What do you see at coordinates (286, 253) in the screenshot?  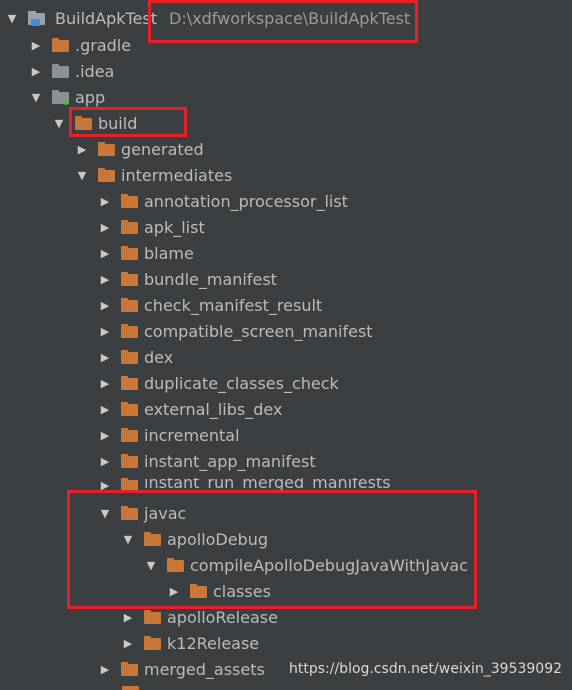 I see `tree-row-blame: ▶ blame` at bounding box center [286, 253].